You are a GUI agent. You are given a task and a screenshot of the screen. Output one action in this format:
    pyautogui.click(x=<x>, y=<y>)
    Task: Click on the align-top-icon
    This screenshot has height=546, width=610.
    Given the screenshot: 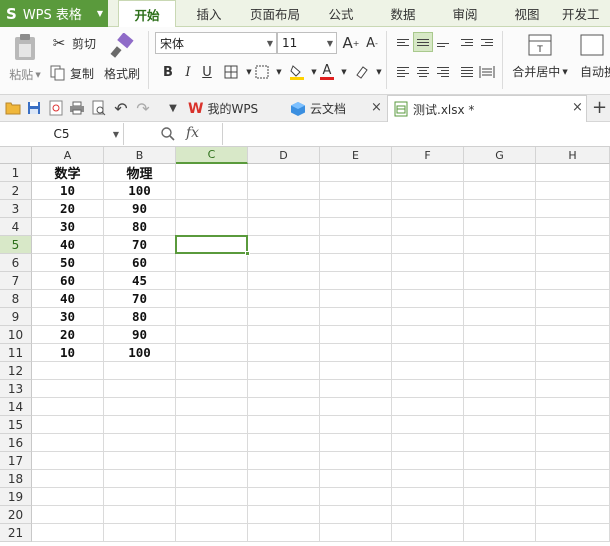 What is the action you would take?
    pyautogui.click(x=403, y=42)
    